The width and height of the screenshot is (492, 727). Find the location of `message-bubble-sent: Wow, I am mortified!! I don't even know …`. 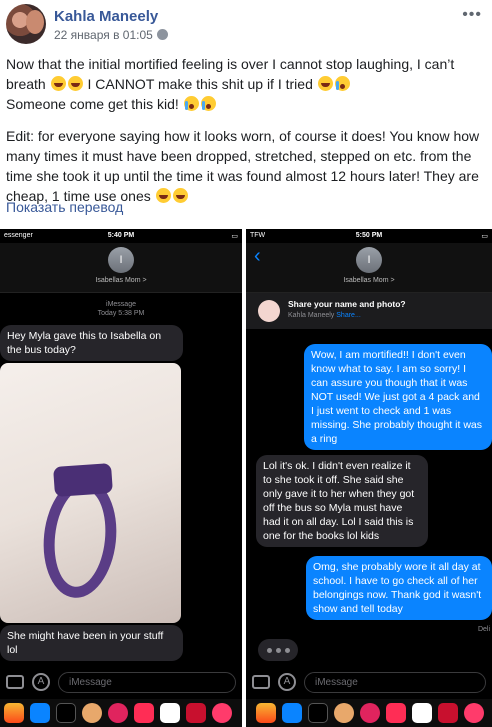

message-bubble-sent: Wow, I am mortified!! I don't even know … is located at coordinates (398, 397).